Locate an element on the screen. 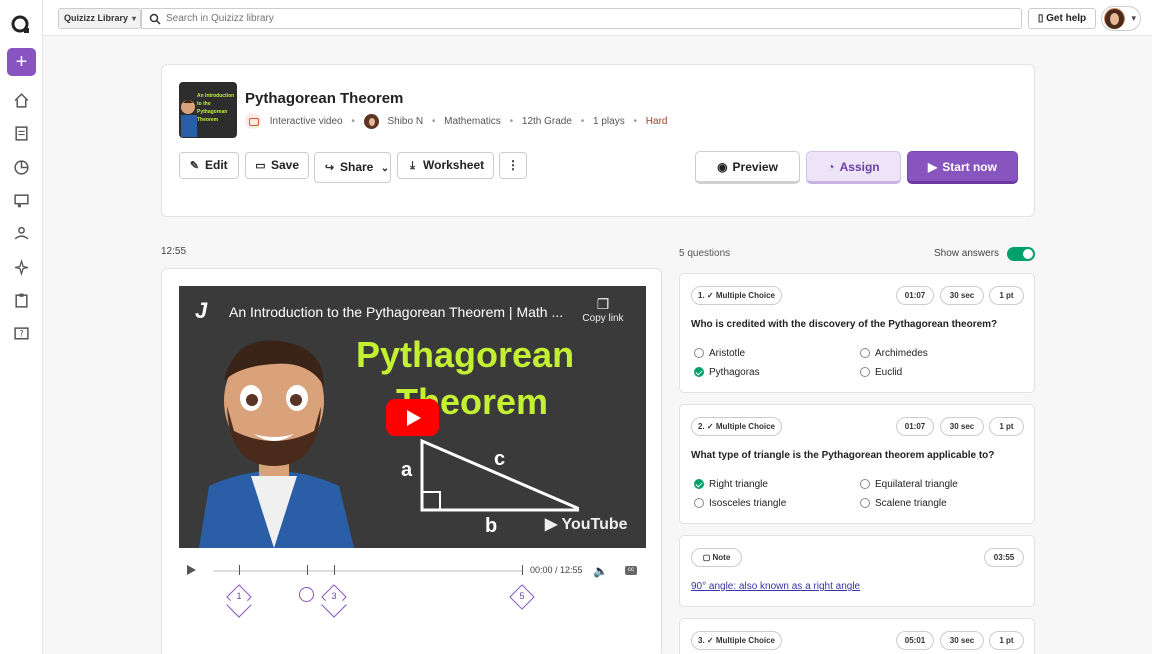 This screenshot has height=654, width=1152. triangle-label-b: b is located at coordinates (491, 526).